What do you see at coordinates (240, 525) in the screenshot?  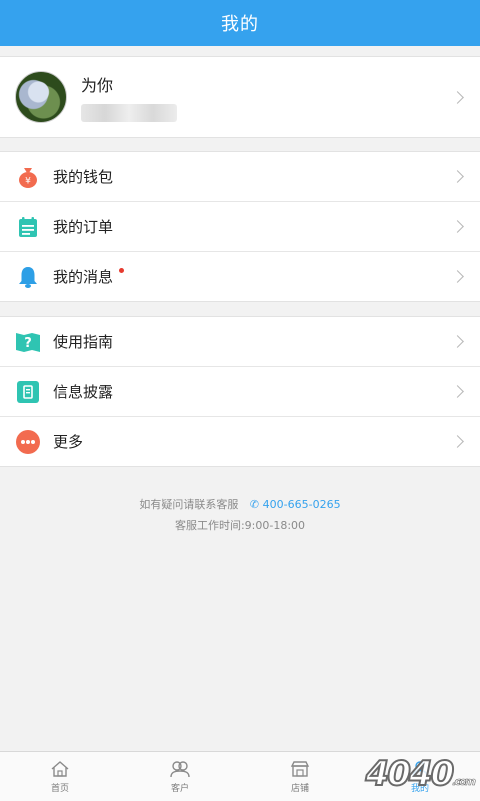 I see `service-hours: 客服工作时间:9:00-18:00` at bounding box center [240, 525].